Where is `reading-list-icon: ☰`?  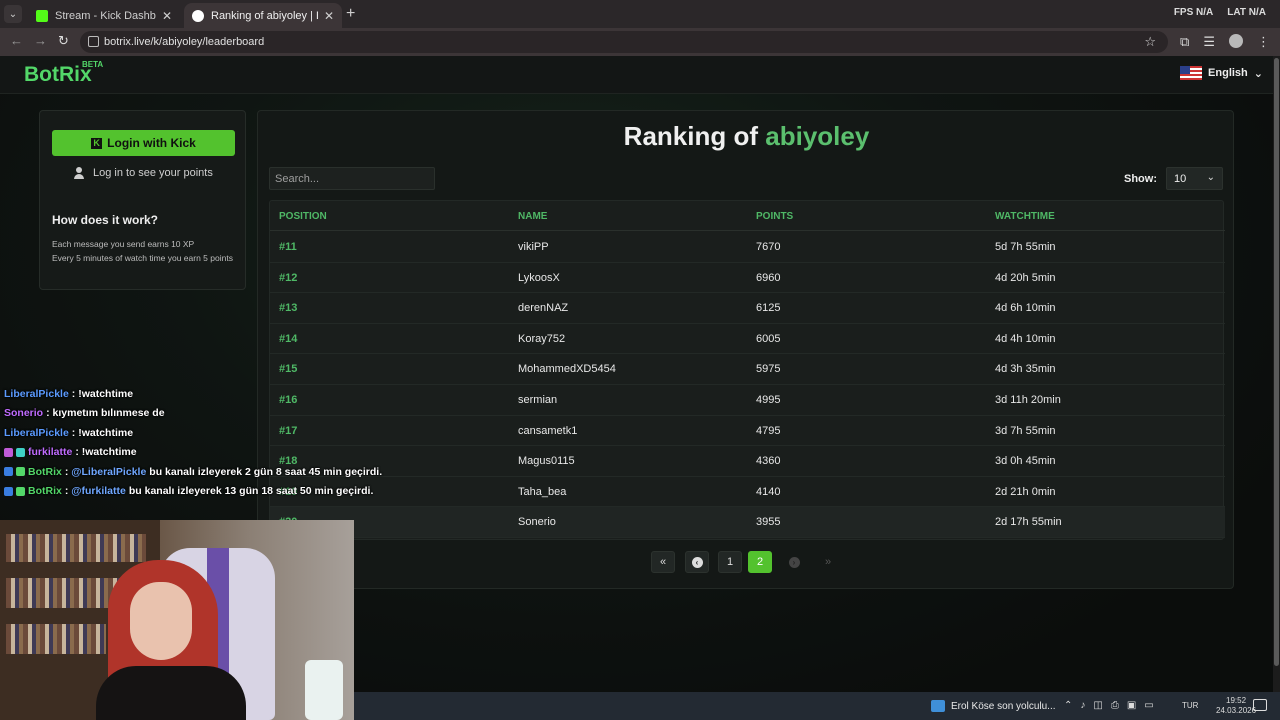 reading-list-icon: ☰ is located at coordinates (1209, 42).